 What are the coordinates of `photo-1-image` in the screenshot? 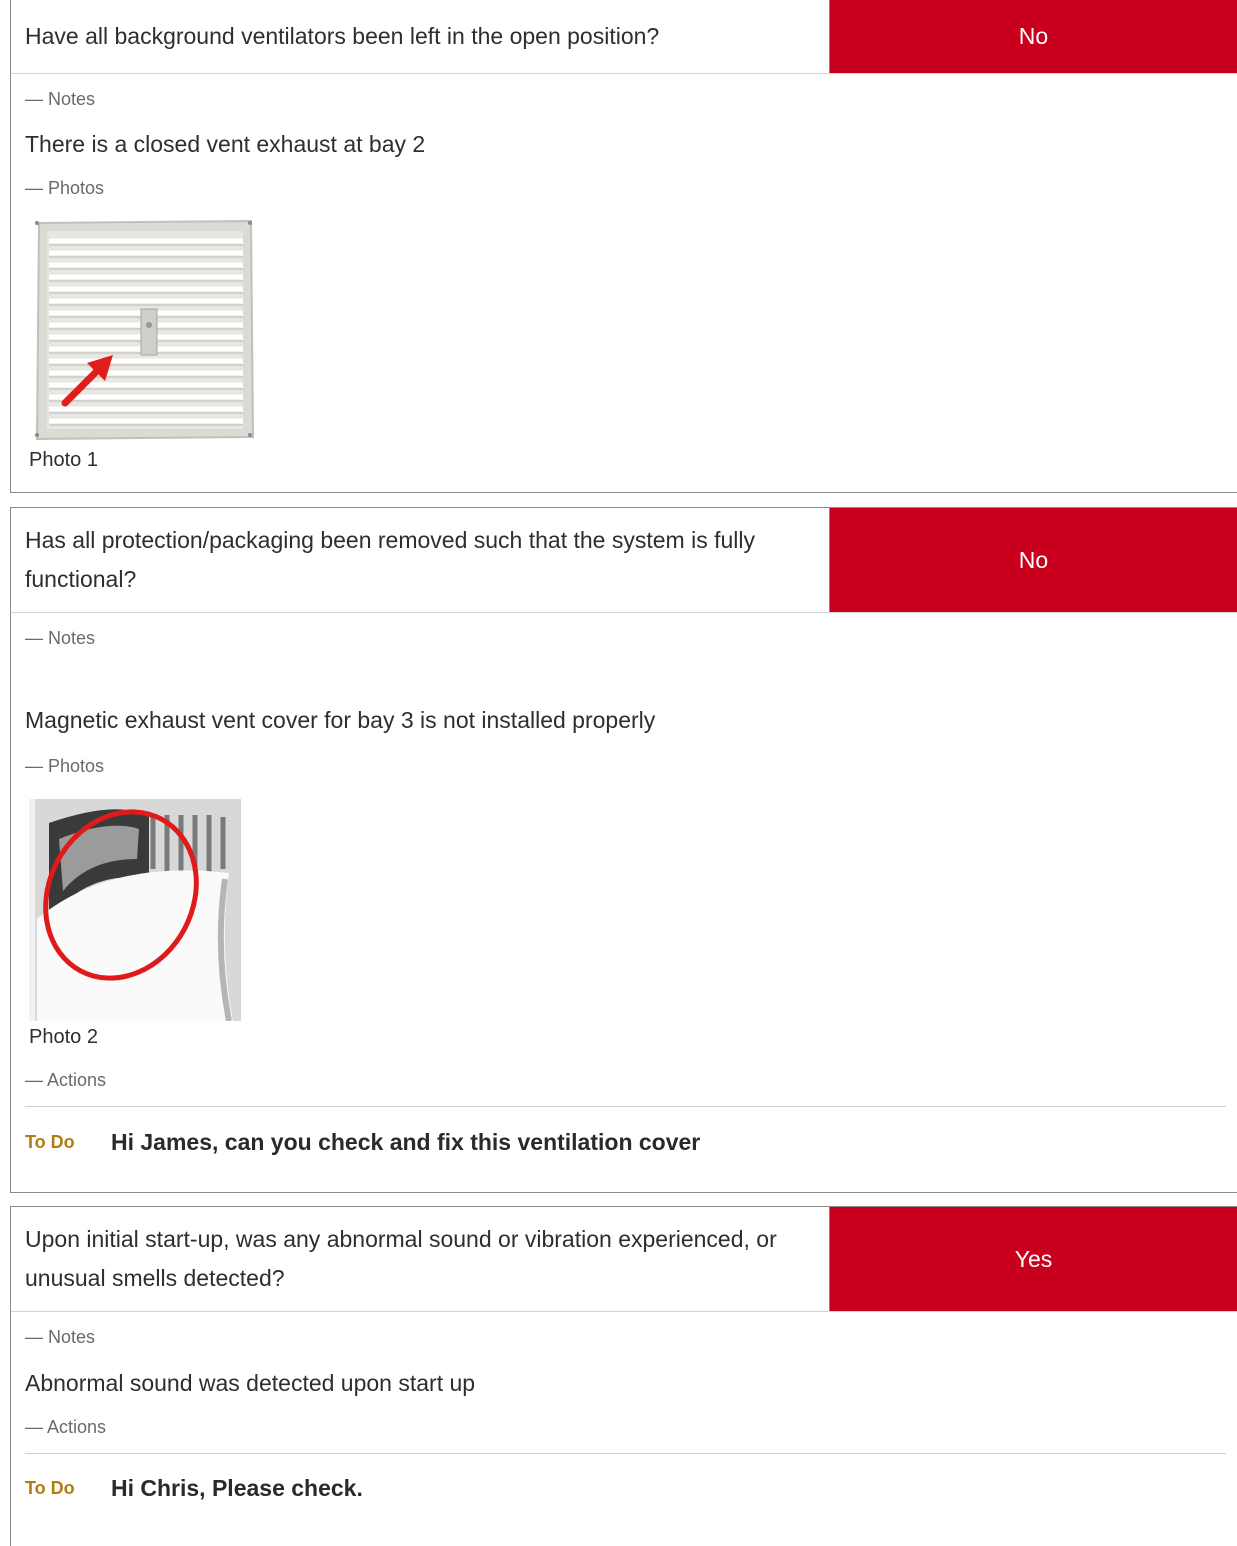 It's located at (142, 330).